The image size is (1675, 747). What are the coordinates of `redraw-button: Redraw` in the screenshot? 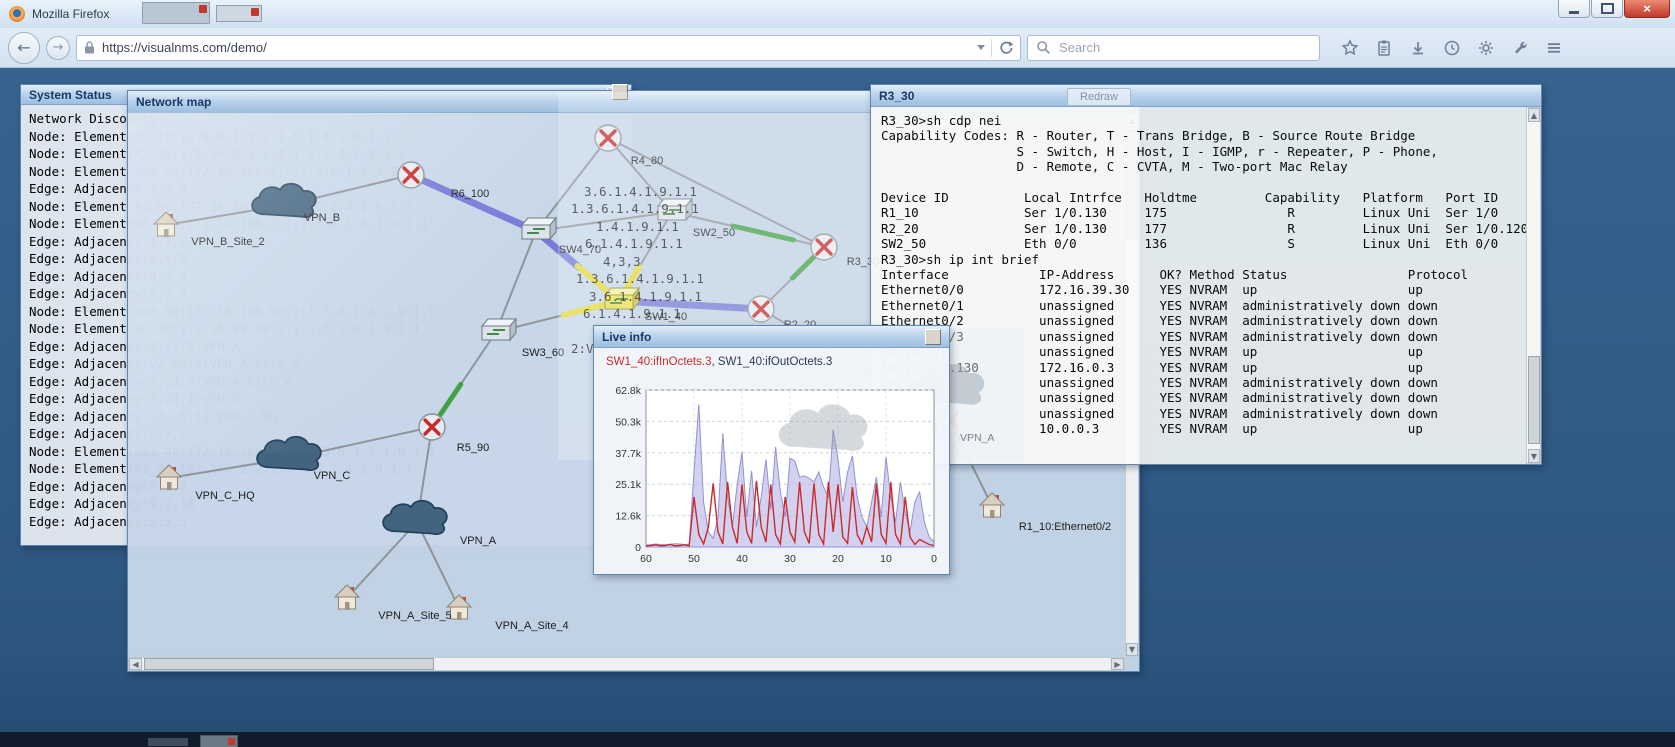 It's located at (1099, 97).